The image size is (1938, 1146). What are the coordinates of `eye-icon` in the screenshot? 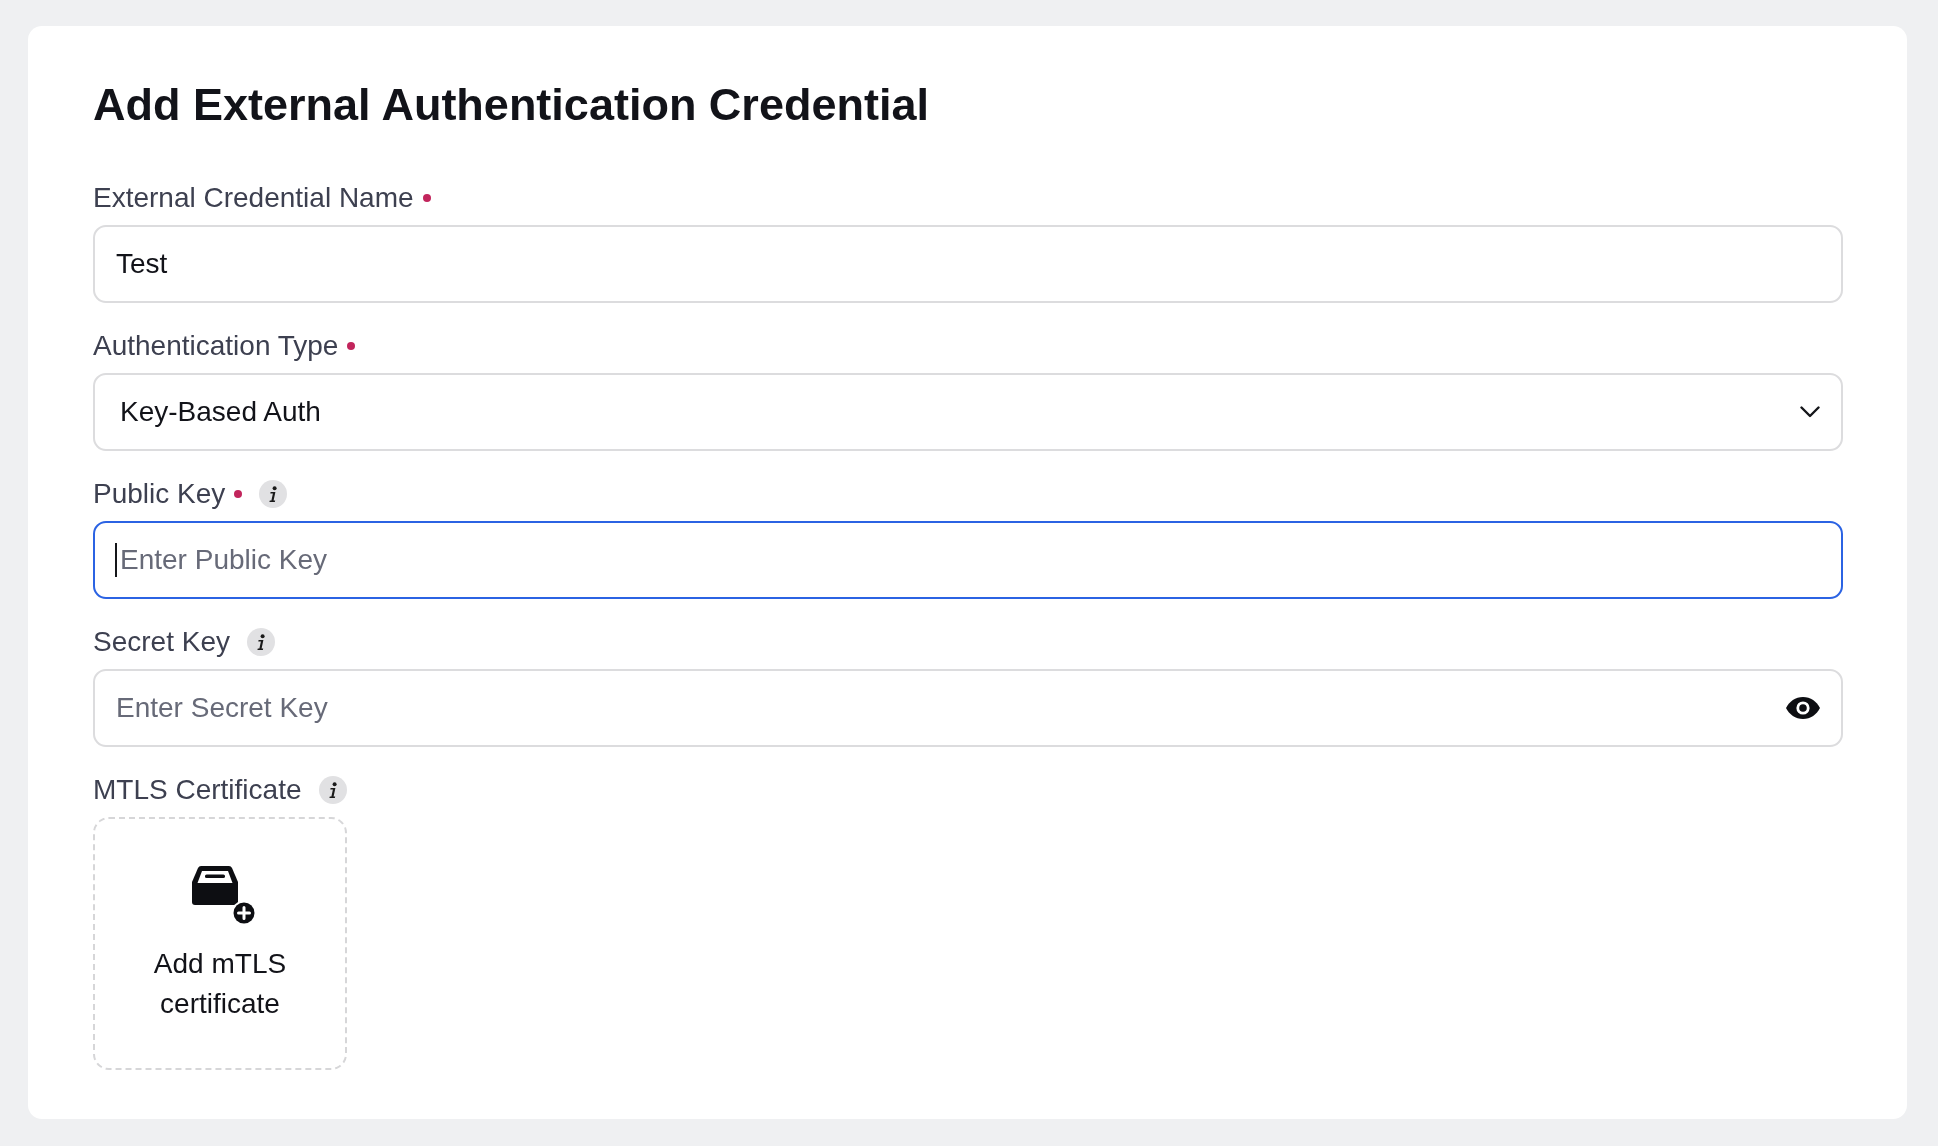 It's located at (1803, 708).